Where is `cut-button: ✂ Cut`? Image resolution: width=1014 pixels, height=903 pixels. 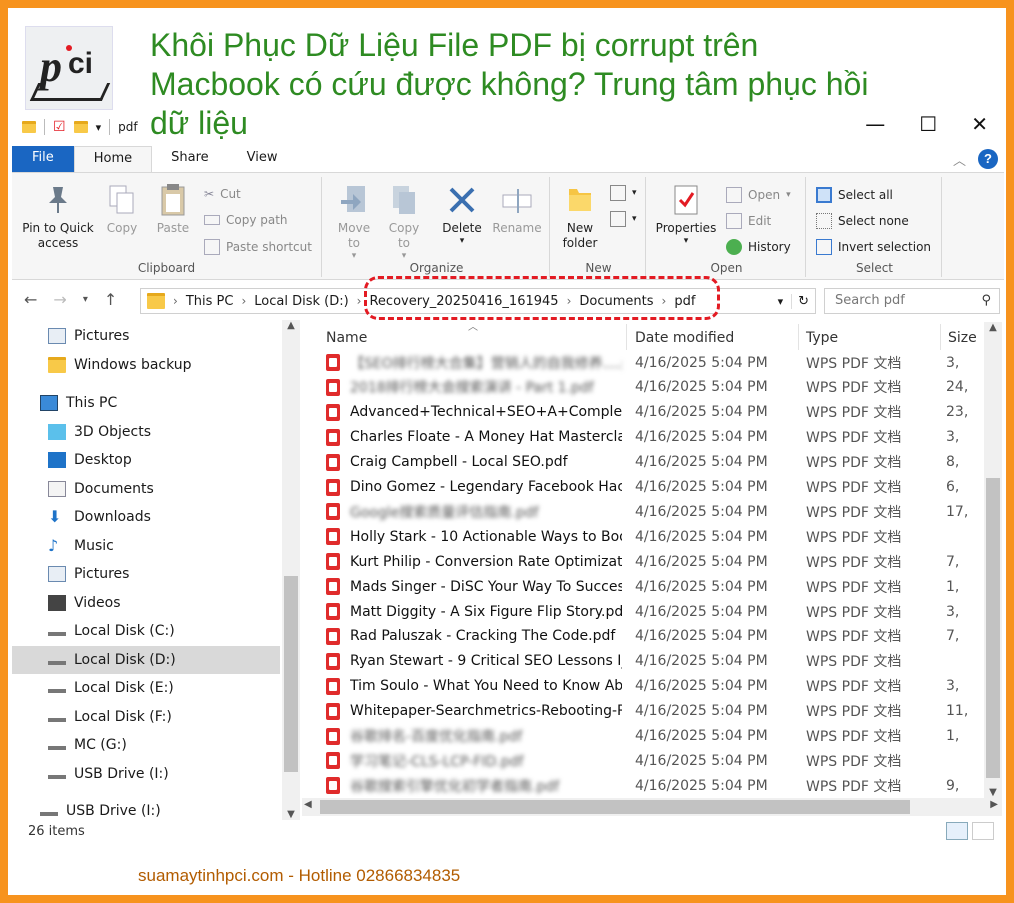 cut-button: ✂ Cut is located at coordinates (222, 194).